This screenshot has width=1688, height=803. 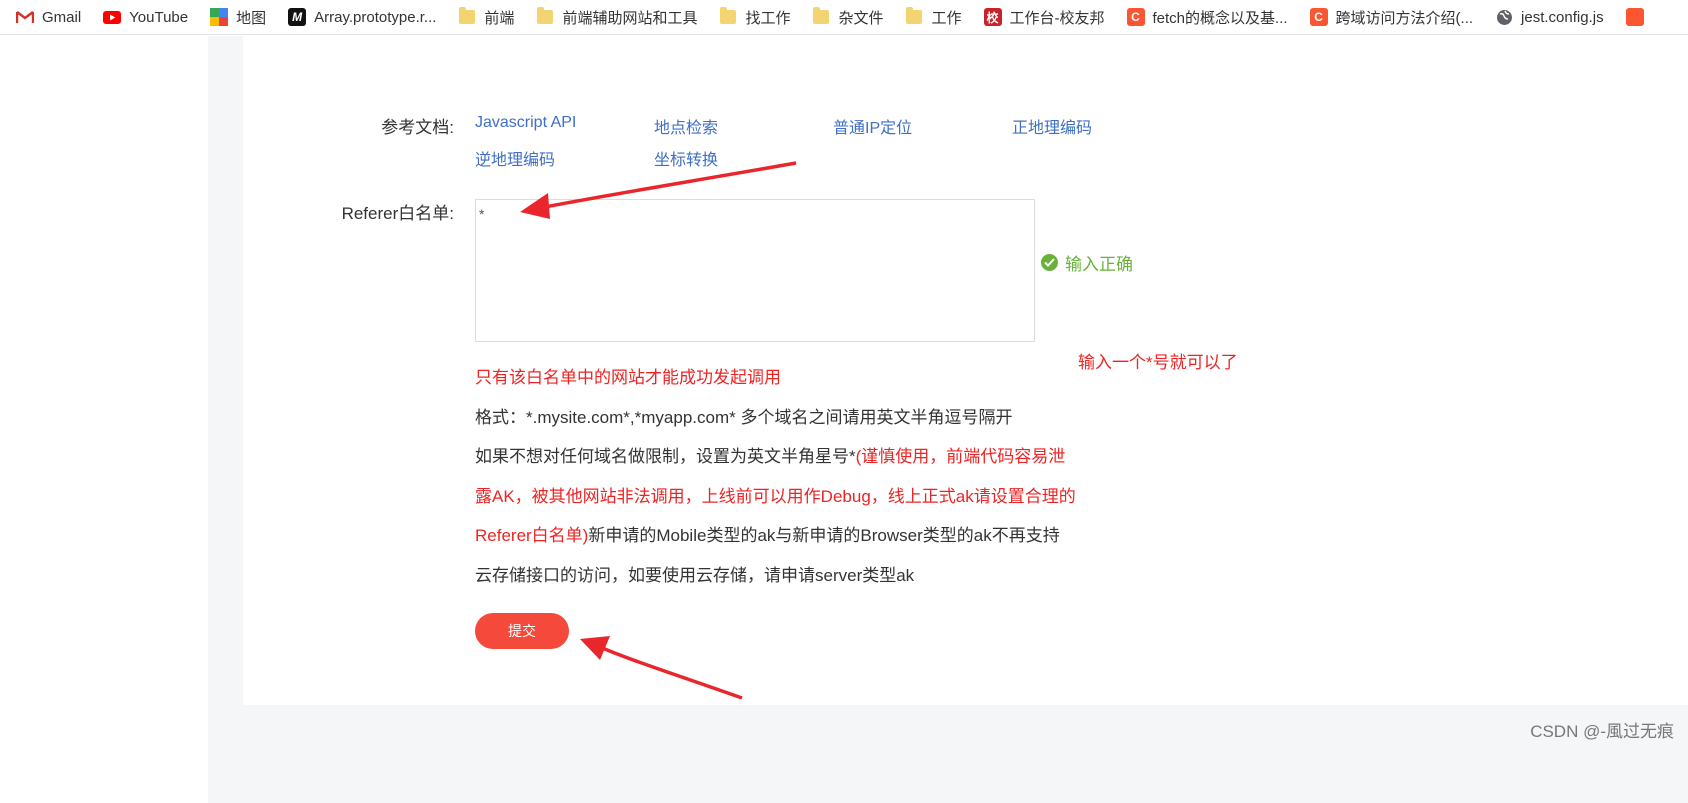 I want to click on bookmark-youtube: YouTube, so click(x=145, y=17).